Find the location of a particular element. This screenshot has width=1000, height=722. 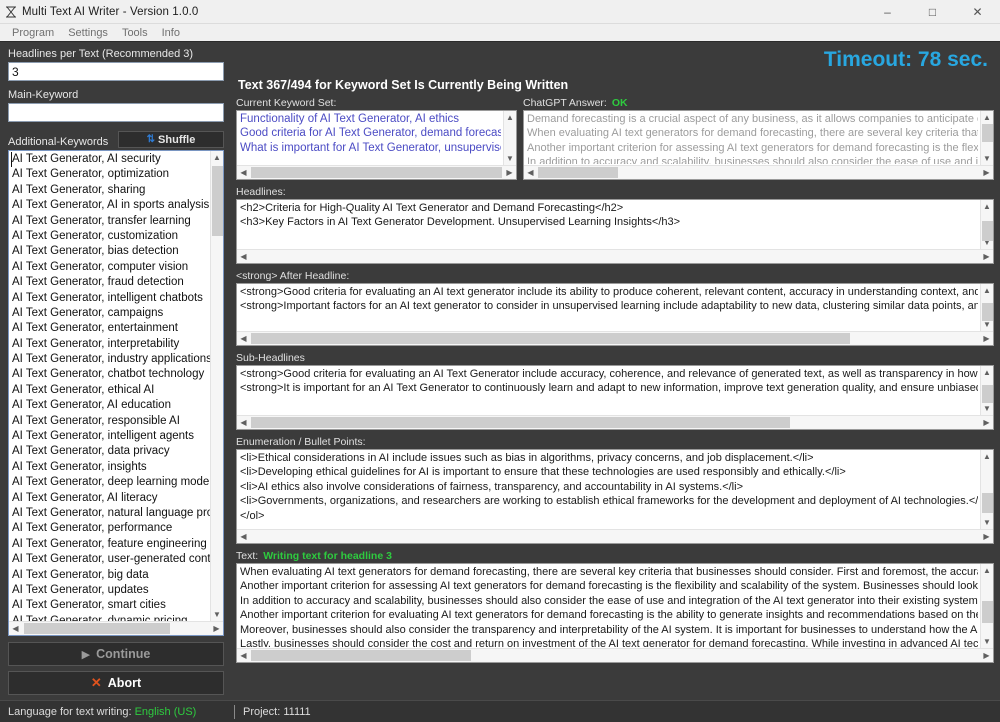

menu-item-tools: Tools is located at coordinates (135, 33).